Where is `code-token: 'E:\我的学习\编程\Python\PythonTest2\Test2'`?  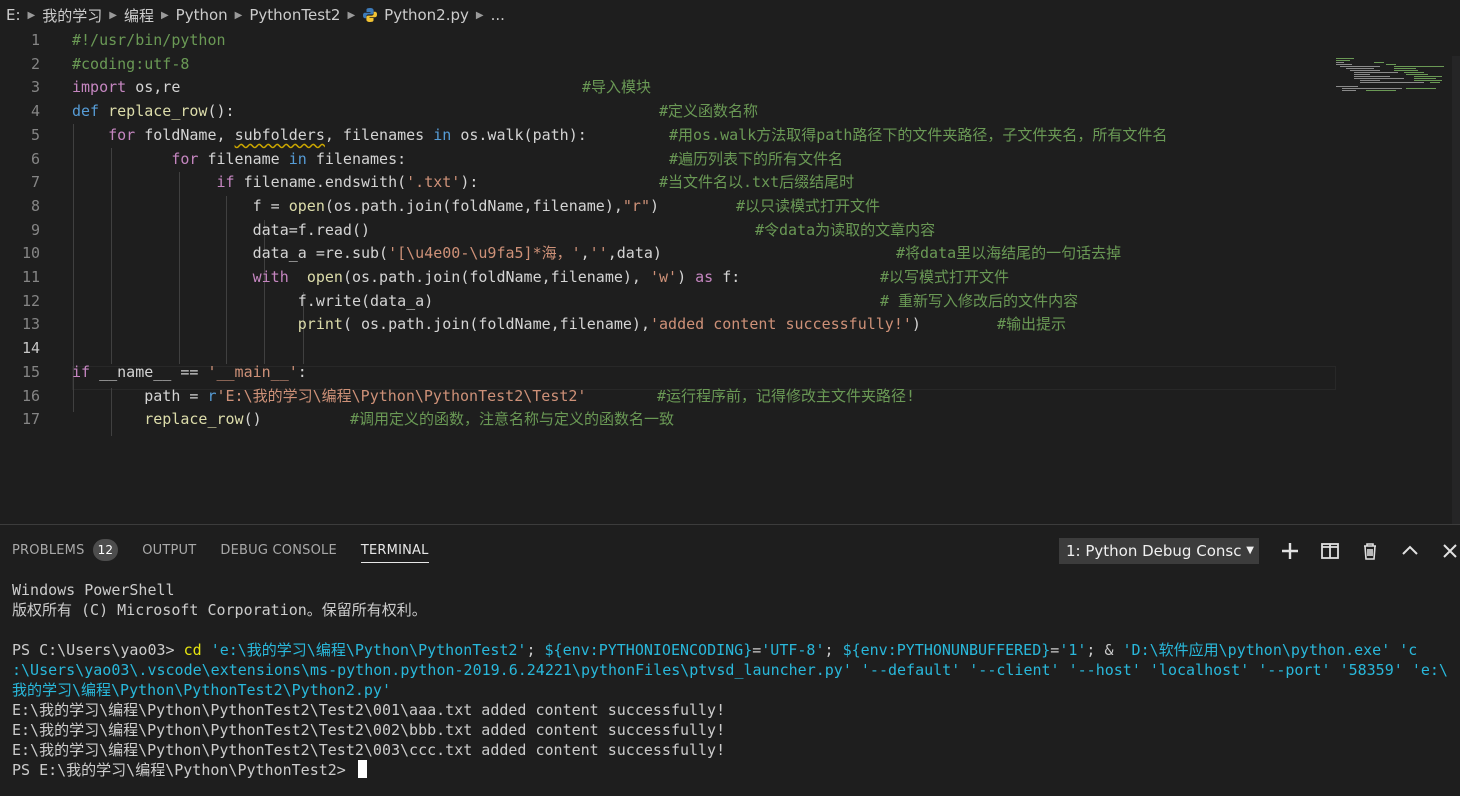 code-token: 'E:\我的学习\编程\Python\PythonTest2\Test2' is located at coordinates (401, 395).